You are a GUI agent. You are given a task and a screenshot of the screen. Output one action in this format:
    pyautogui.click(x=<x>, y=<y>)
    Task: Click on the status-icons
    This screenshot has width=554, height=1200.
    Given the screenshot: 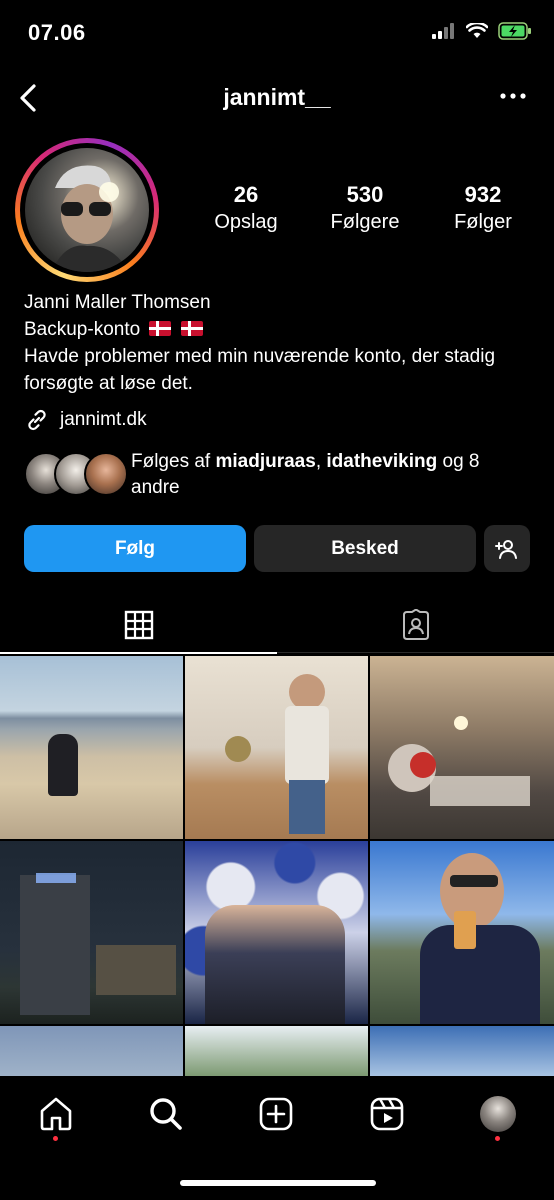 What is the action you would take?
    pyautogui.click(x=477, y=31)
    